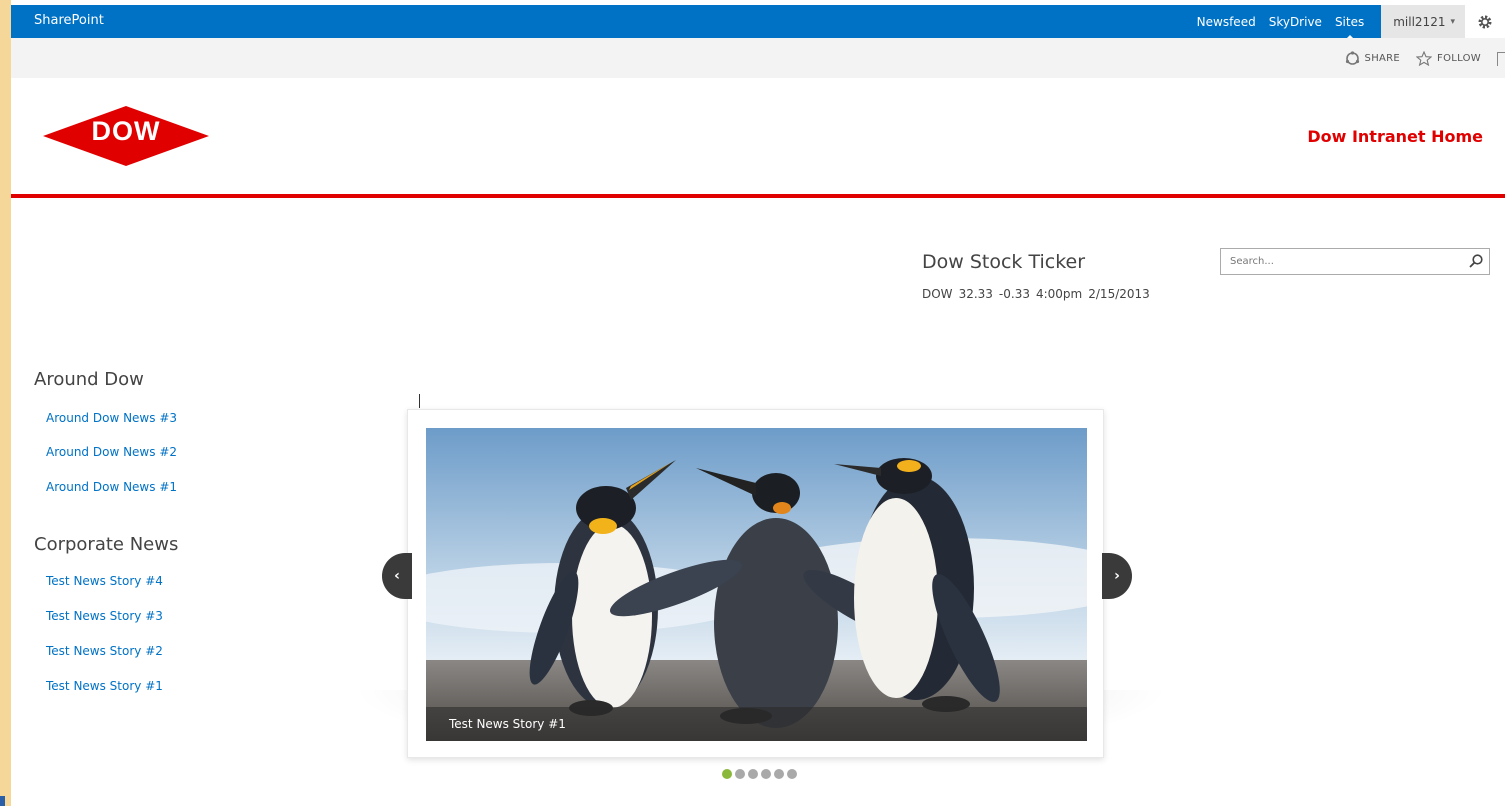 Image resolution: width=1505 pixels, height=806 pixels. I want to click on corporate-news-heading: Corporate News, so click(106, 544).